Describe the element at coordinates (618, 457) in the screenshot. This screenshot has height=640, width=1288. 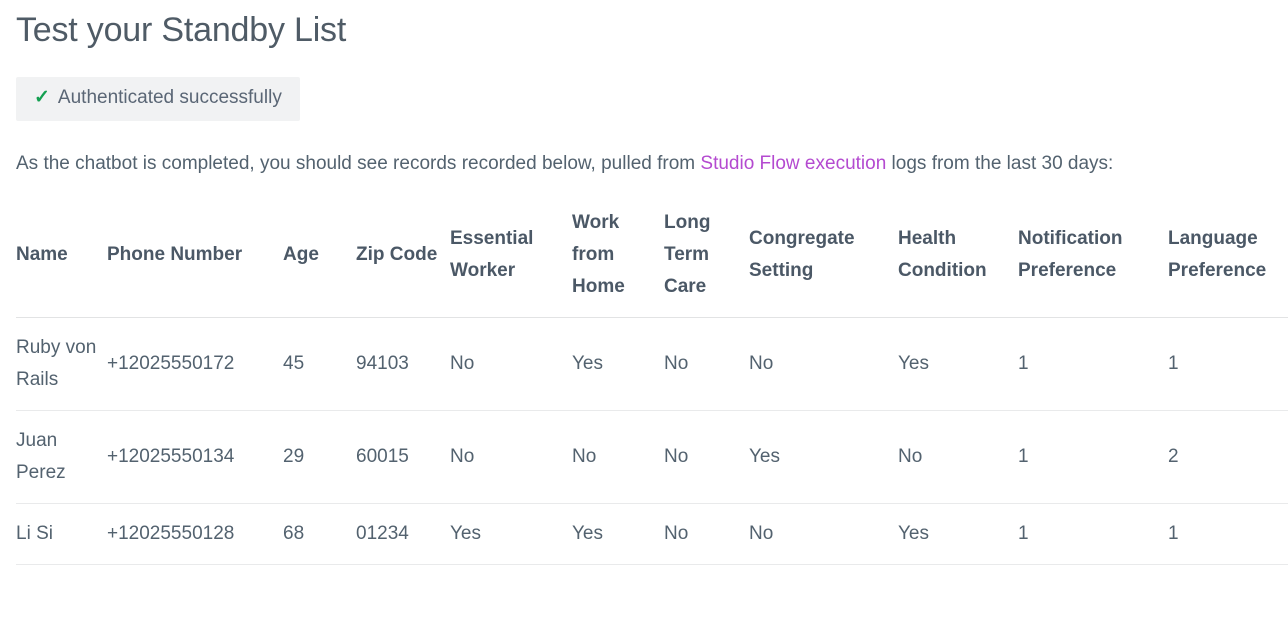
I see `cell-work-from-home: No` at that location.